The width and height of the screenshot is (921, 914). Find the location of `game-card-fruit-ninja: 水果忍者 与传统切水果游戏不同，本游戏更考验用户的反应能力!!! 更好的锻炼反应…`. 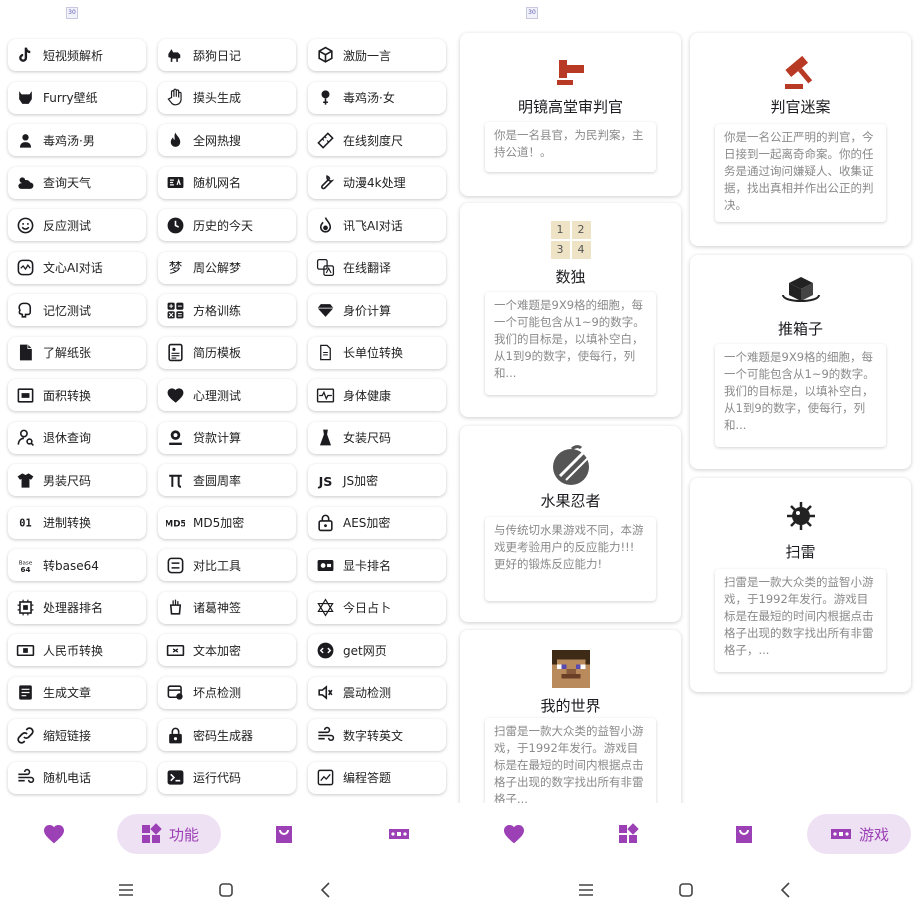

game-card-fruit-ninja: 水果忍者 与传统切水果游戏不同，本游戏更考验用户的反应能力!!! 更好的锻炼反应… is located at coordinates (570, 524).